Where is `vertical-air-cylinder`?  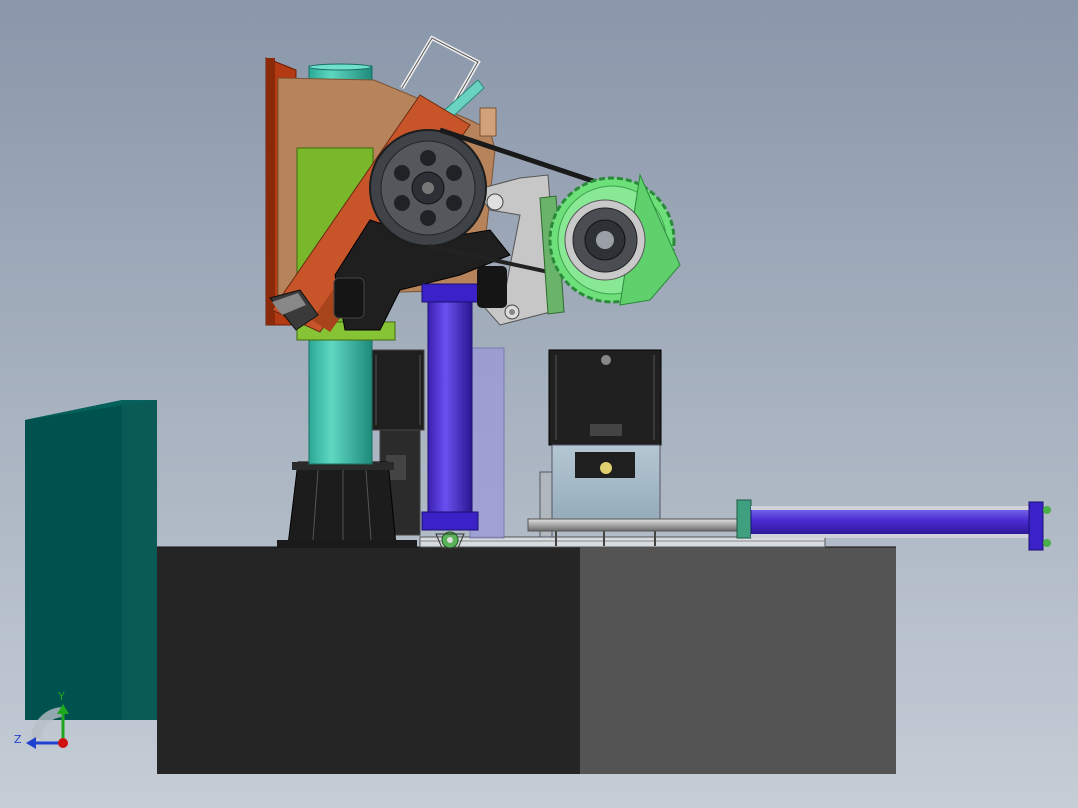
vertical-air-cylinder is located at coordinates (450, 416).